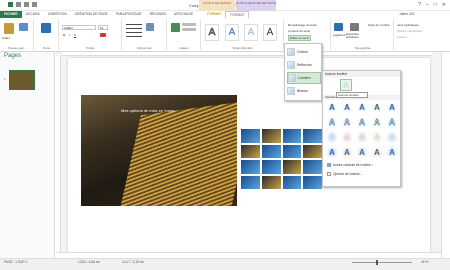  I want to click on tab-view: AFFICHAGE, so click(183, 14).